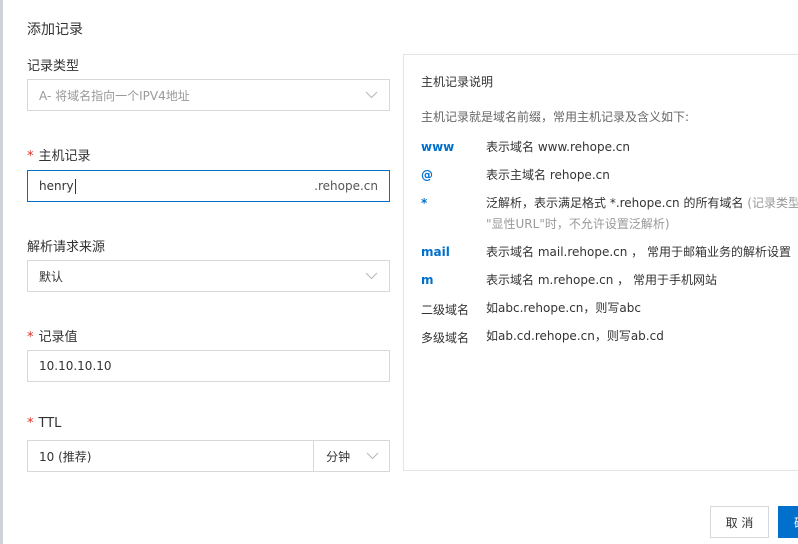 This screenshot has width=798, height=544. I want to click on ttl-unit-value: 分钟, so click(338, 456).